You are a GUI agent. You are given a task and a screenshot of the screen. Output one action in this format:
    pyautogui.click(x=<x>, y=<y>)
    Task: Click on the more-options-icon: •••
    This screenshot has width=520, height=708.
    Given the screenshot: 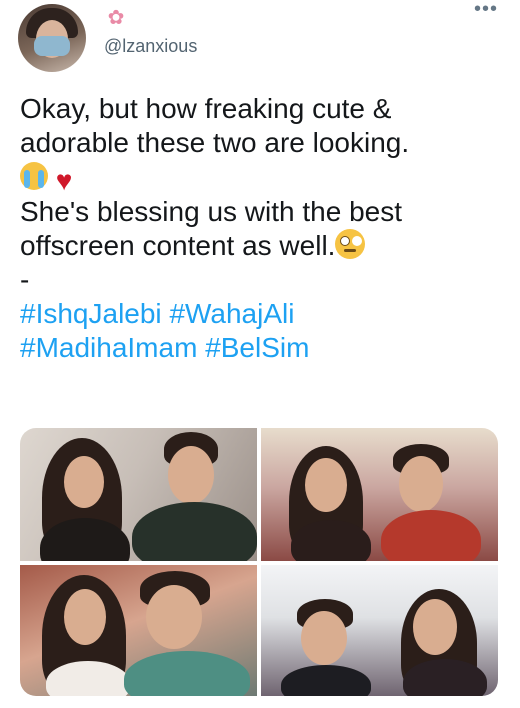 What is the action you would take?
    pyautogui.click(x=486, y=11)
    